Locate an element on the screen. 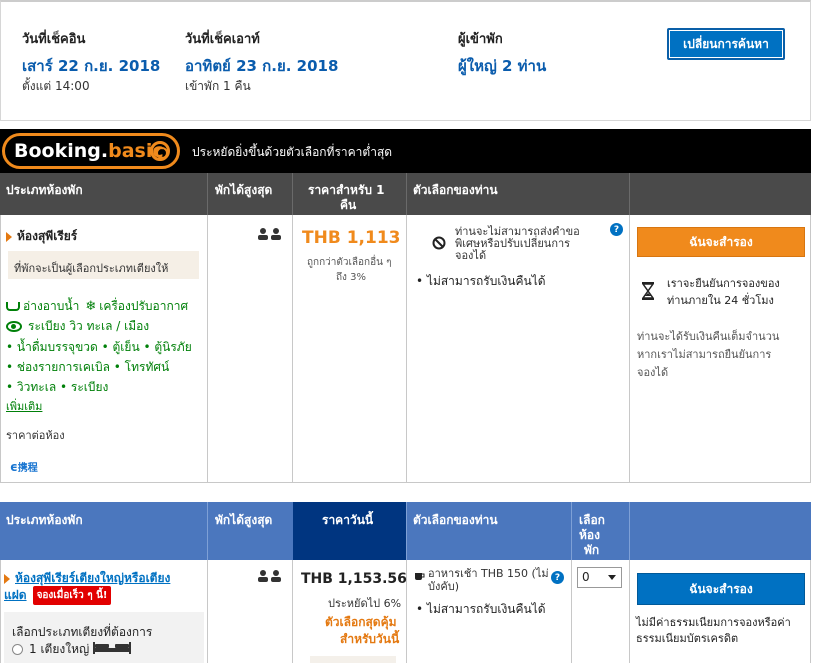  room2-name-row2: แฝด จองเมื่อเร็ว ๆ นี้! is located at coordinates (58, 595).